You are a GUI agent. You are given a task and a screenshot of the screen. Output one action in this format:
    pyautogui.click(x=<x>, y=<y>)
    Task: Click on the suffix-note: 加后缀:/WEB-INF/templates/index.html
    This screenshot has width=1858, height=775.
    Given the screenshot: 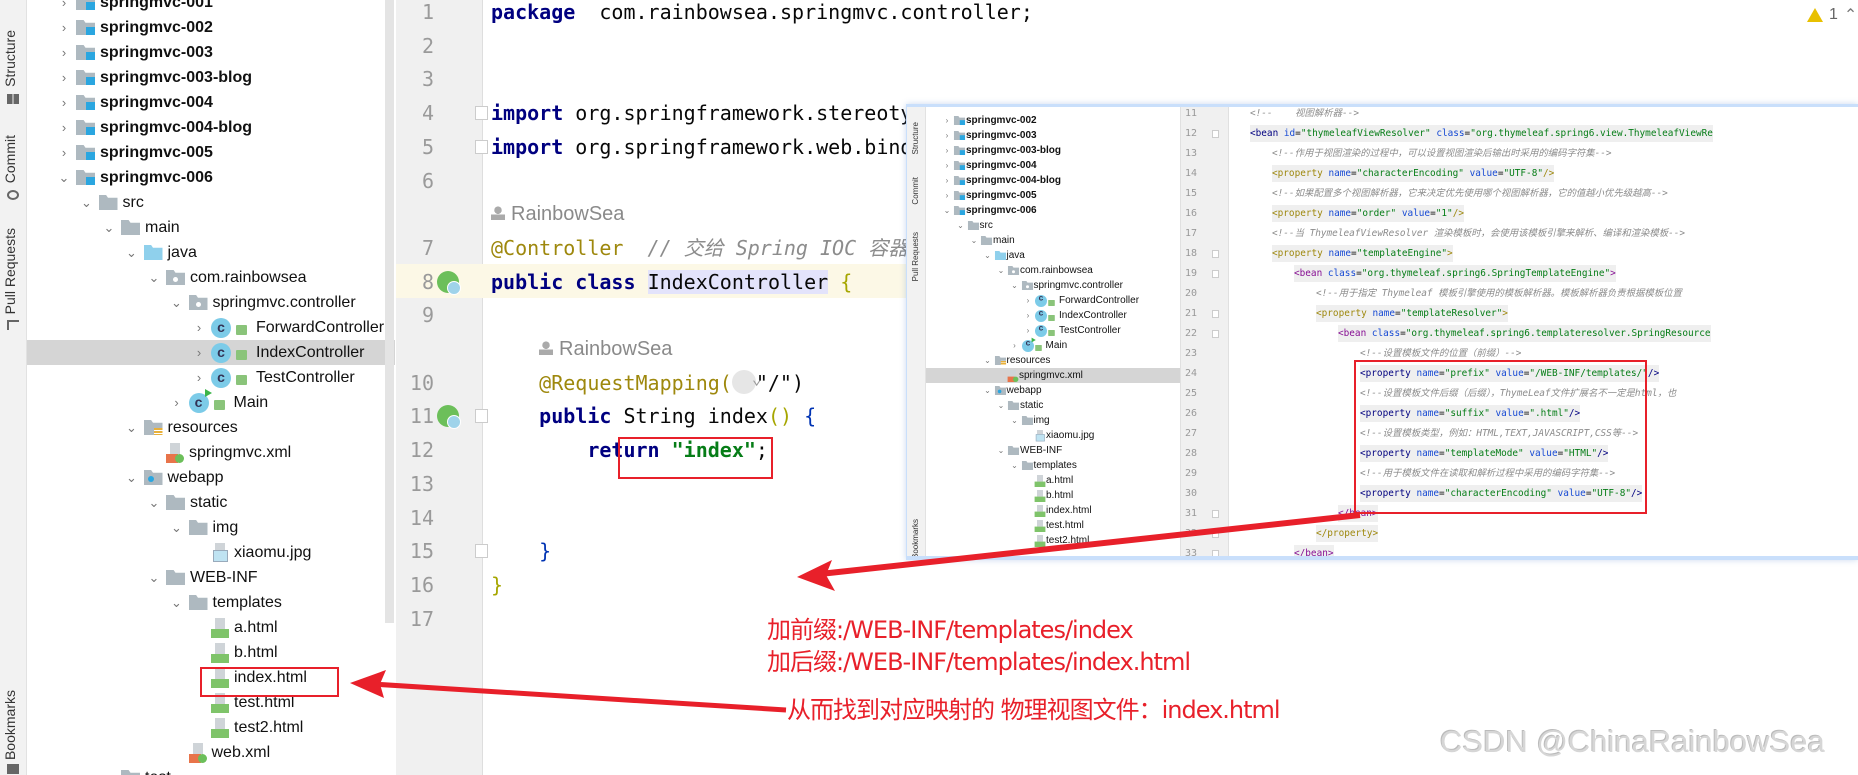 What is the action you would take?
    pyautogui.click(x=979, y=662)
    